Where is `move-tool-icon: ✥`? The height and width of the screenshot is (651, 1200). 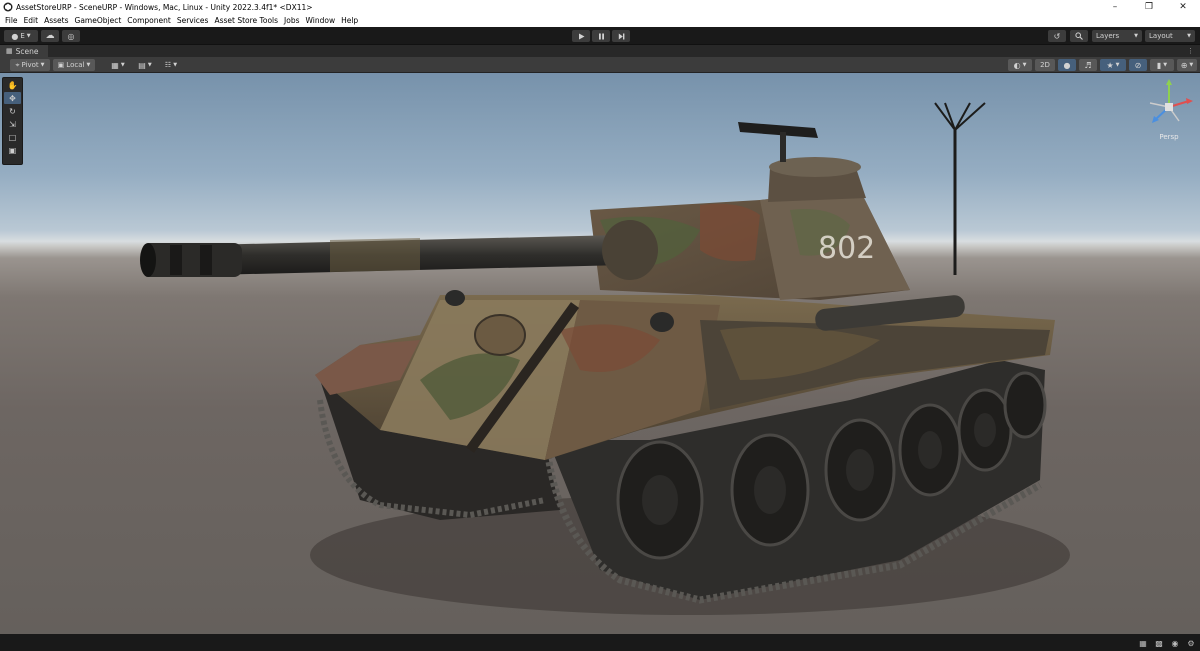
move-tool-icon: ✥ is located at coordinates (12, 98).